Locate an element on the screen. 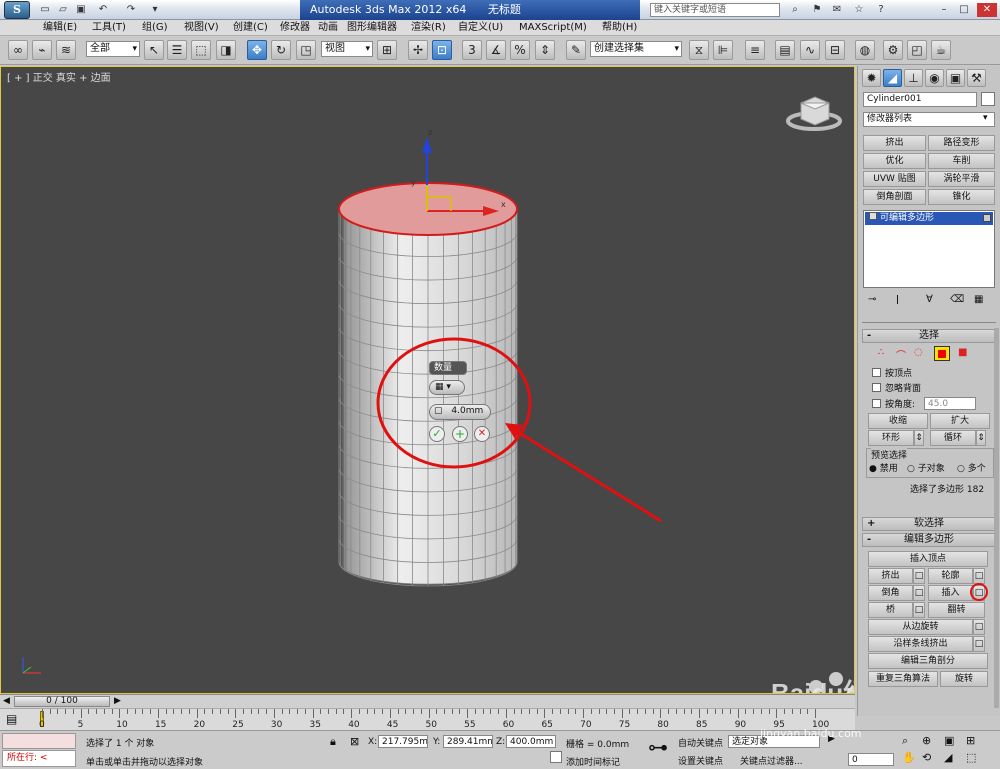  search-input: 键入关键字或短语 is located at coordinates (715, 10).